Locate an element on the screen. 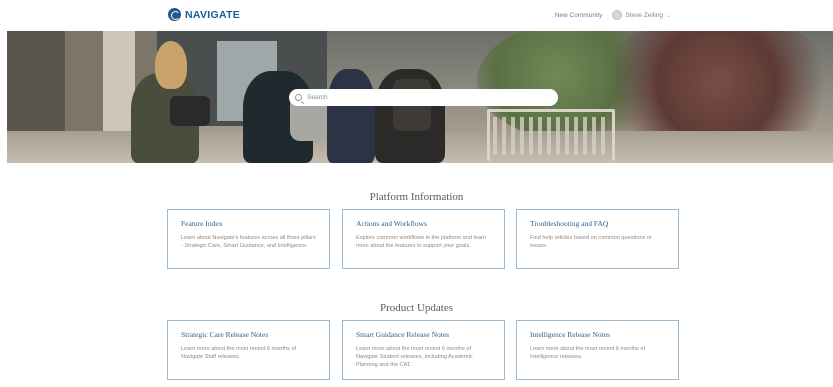  new-community-link: New Community is located at coordinates (579, 15).